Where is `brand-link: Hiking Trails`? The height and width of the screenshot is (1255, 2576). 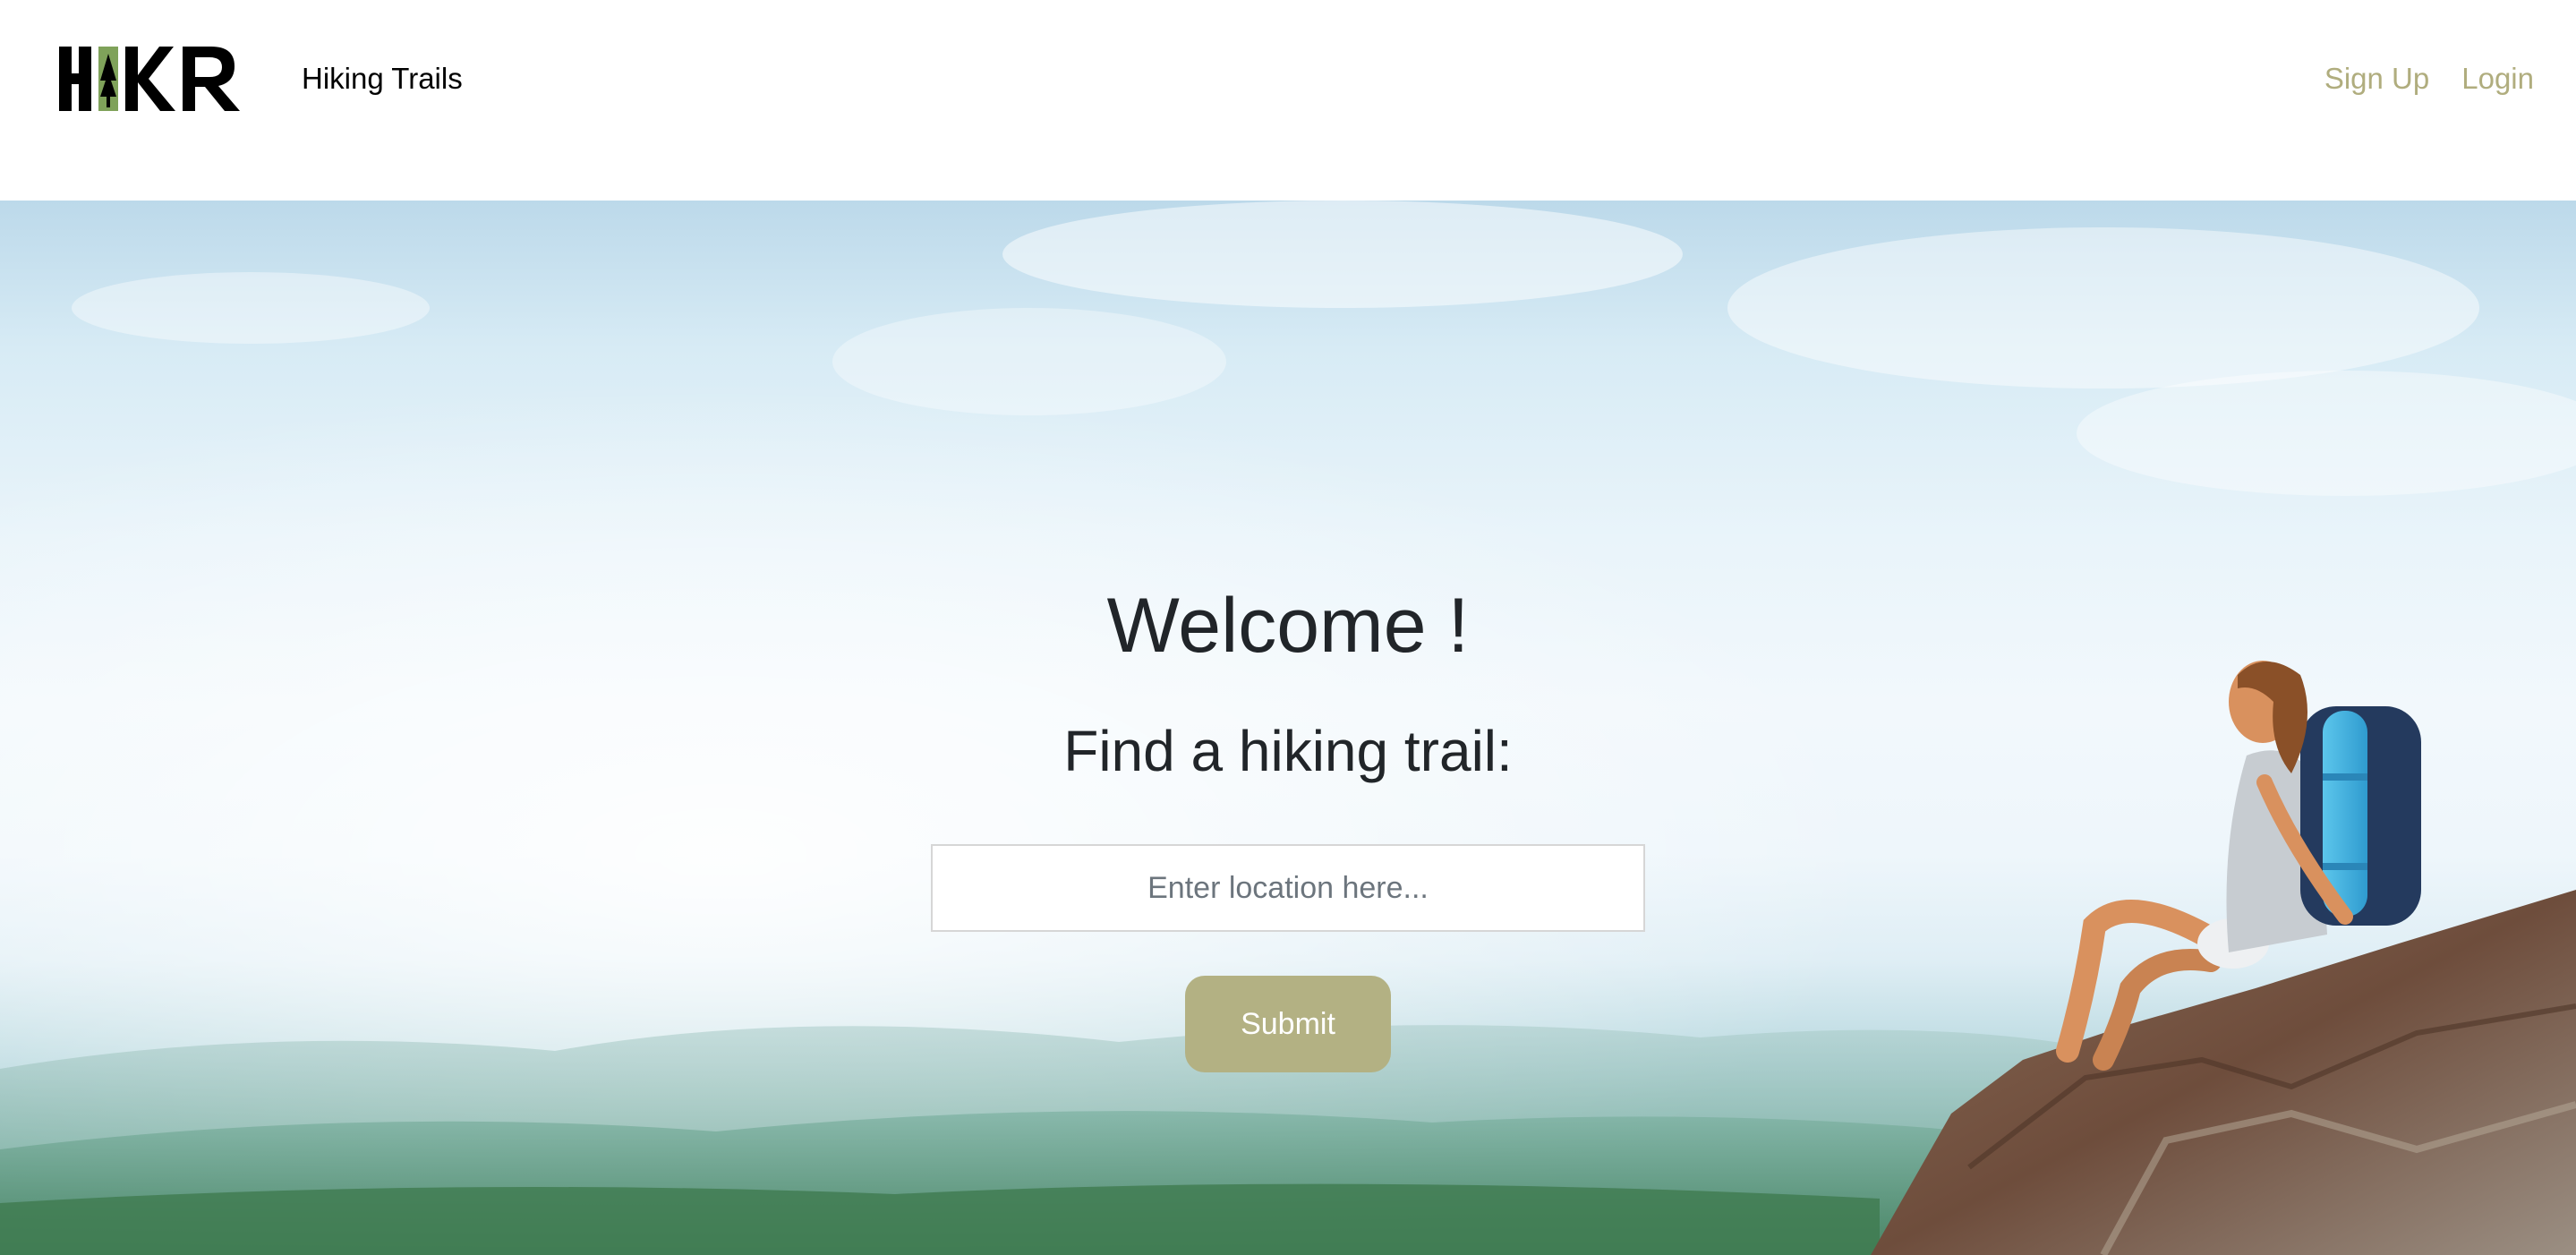 brand-link: Hiking Trails is located at coordinates (382, 78).